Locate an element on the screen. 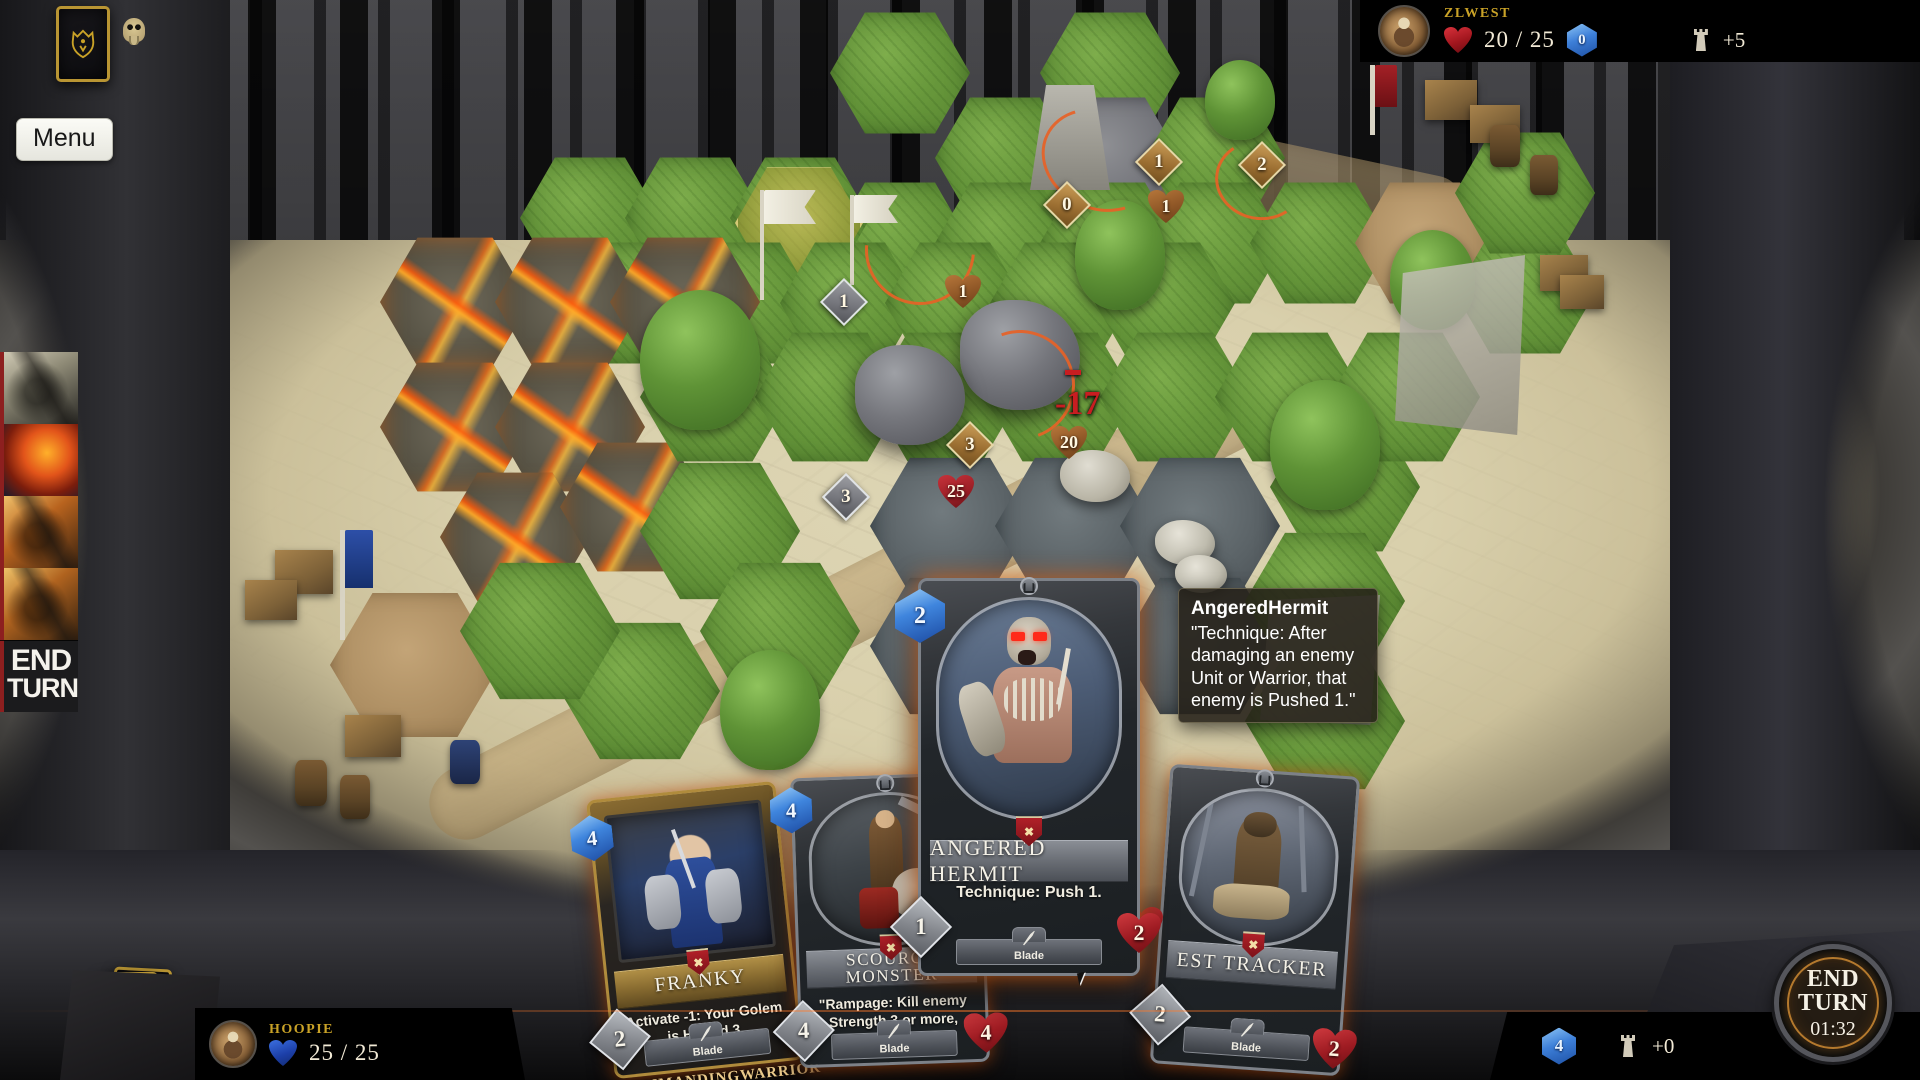 This screenshot has width=1920, height=1080. end-turn-button: END TURN 01:32 is located at coordinates (1833, 1003).